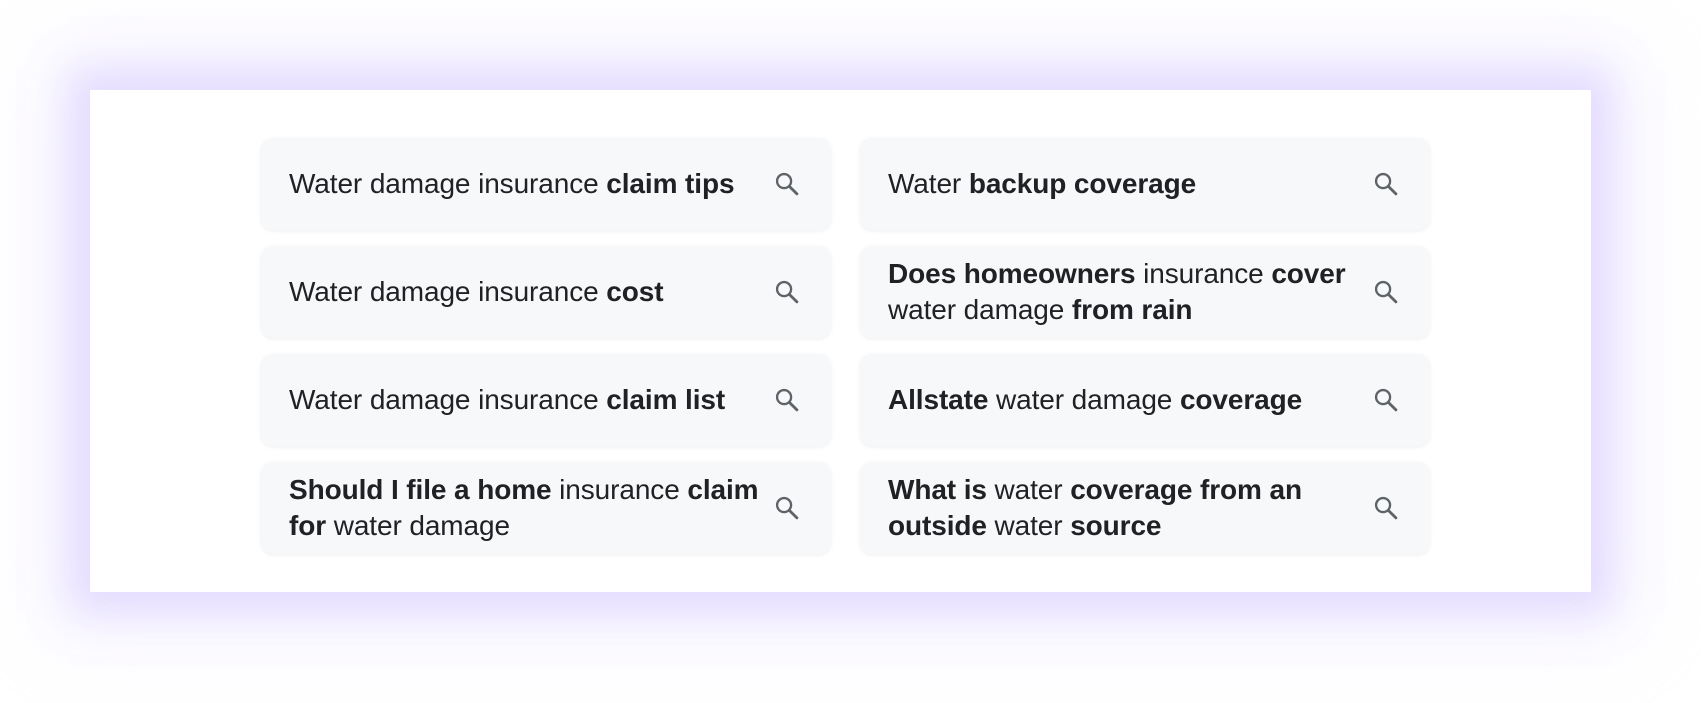  I want to click on related-search-chip-3: Water damage insurance cost, so click(546, 292).